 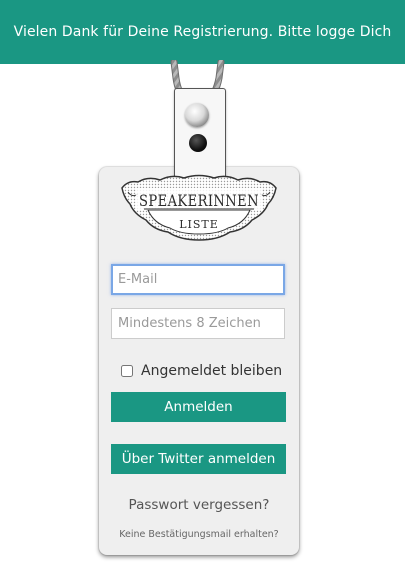 I want to click on logo-subtitle: LISTE, so click(x=199, y=224).